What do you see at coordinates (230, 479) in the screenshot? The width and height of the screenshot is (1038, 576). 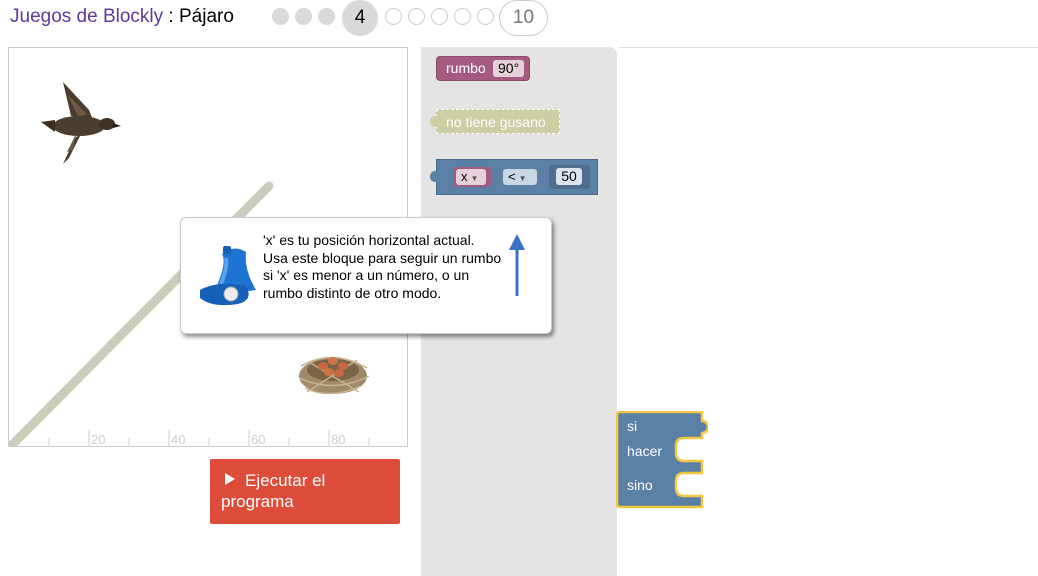 I see `play-icon` at bounding box center [230, 479].